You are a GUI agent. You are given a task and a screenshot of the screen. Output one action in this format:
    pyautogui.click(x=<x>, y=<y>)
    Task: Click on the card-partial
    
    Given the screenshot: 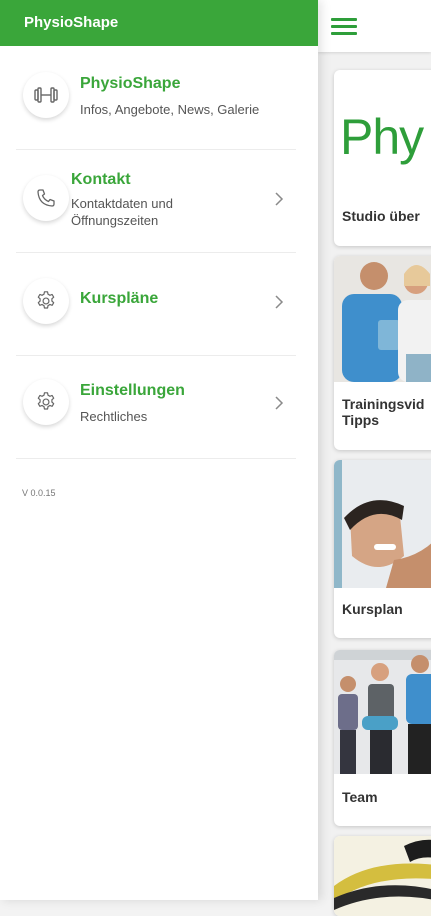 What is the action you would take?
    pyautogui.click(x=382, y=876)
    